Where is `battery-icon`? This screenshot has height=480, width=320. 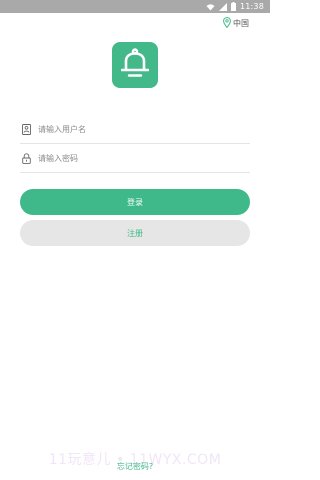 battery-icon is located at coordinates (233, 6).